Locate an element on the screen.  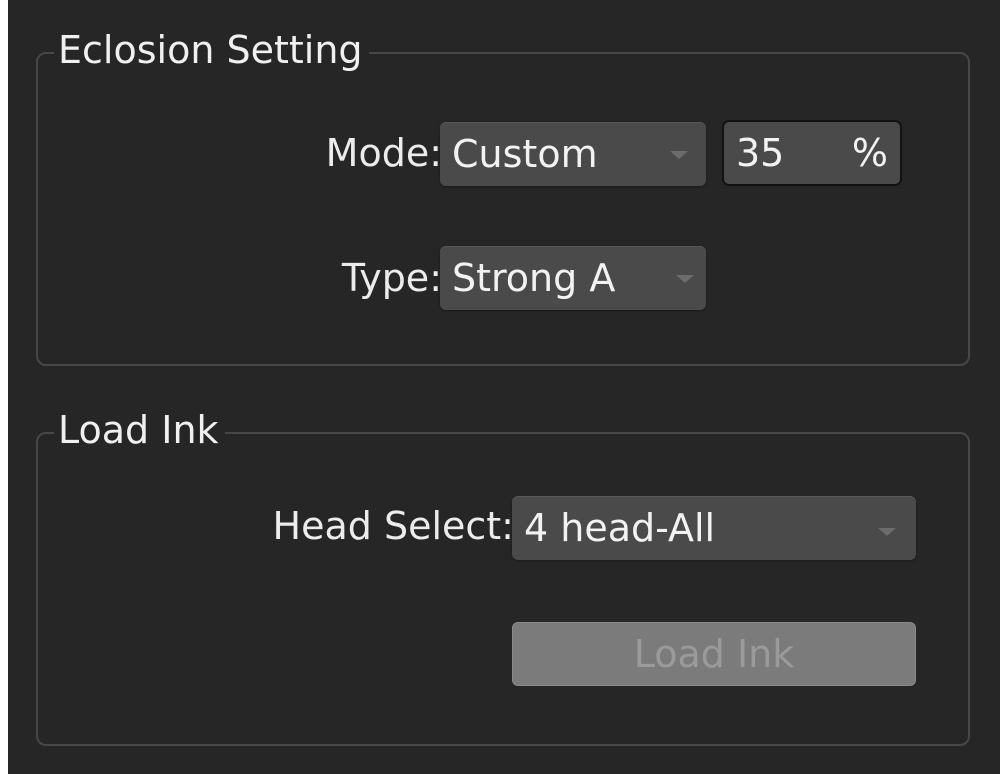
mode-dropdown-value: Custom is located at coordinates (525, 154).